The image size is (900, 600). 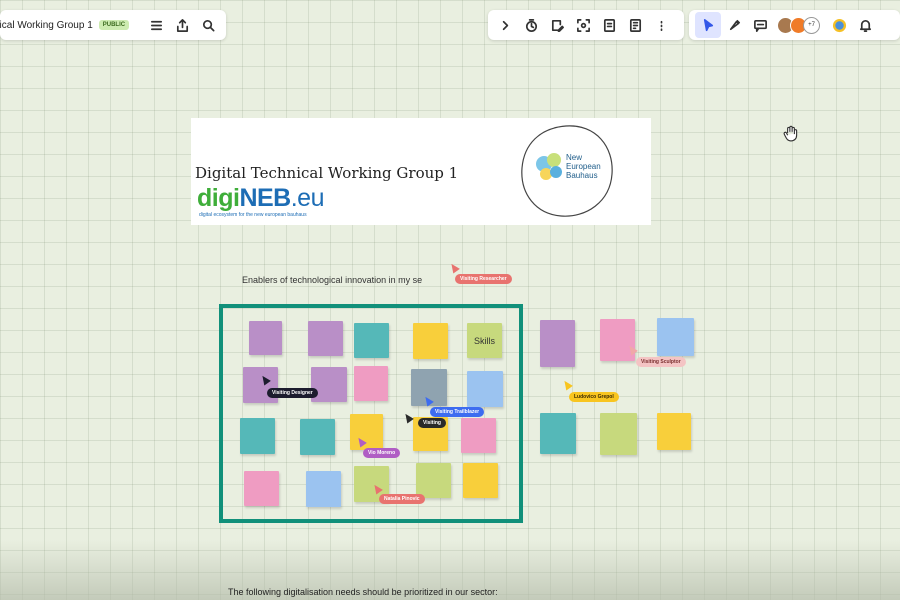 I want to click on collaborator-label: Natalia Pinovic, so click(x=402, y=499).